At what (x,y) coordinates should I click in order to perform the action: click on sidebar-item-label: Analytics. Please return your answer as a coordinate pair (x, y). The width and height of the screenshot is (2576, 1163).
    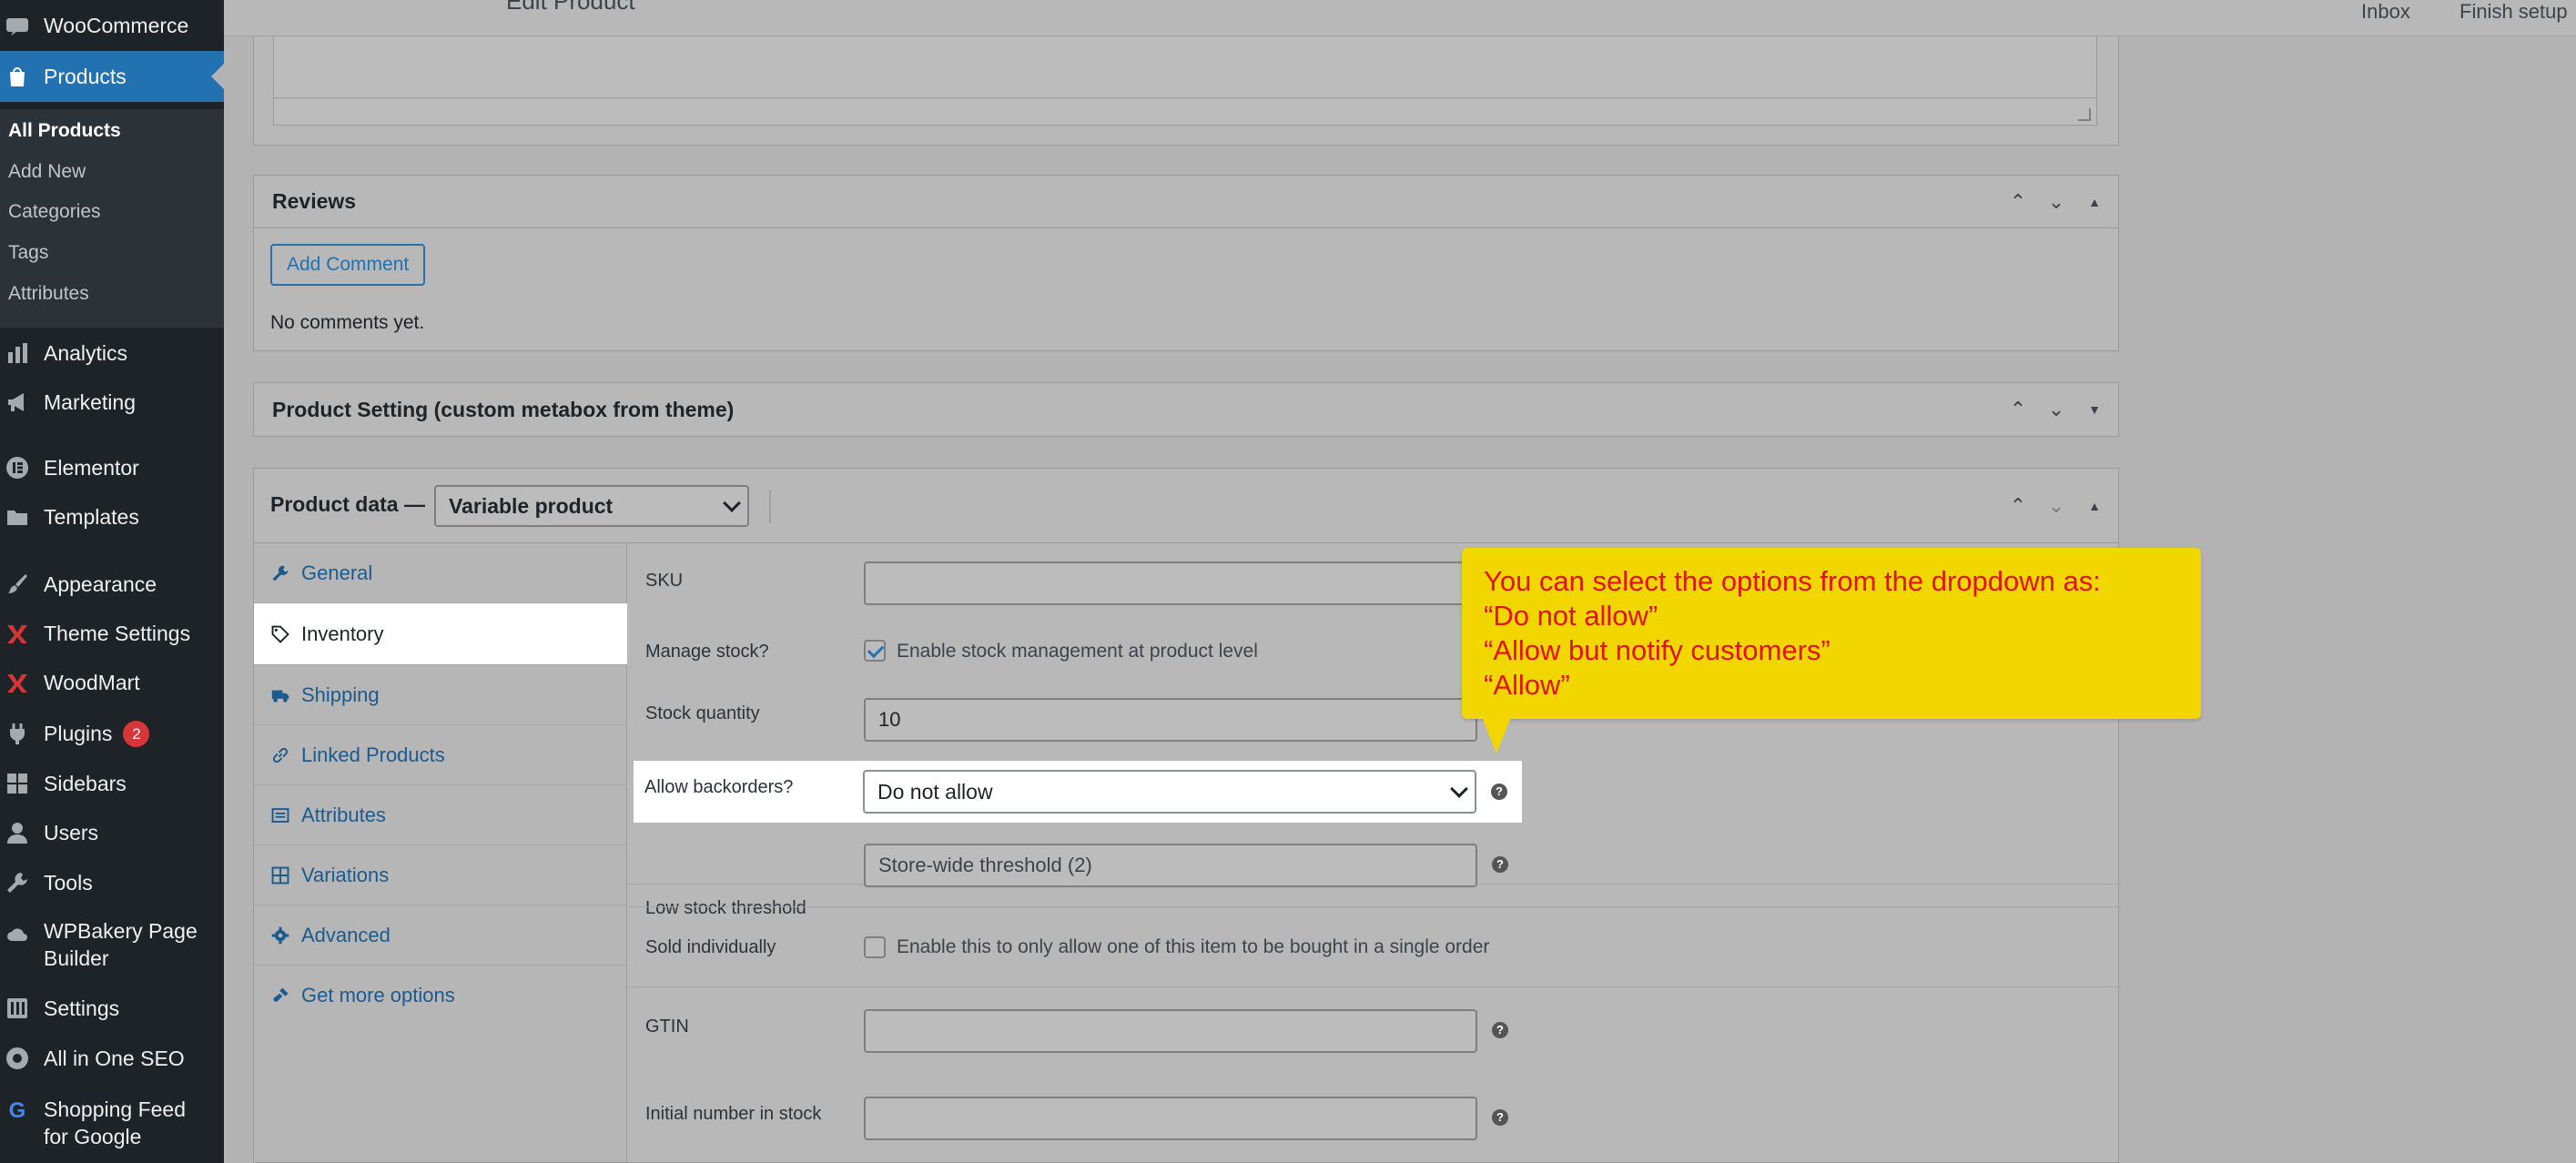
    Looking at the image, I should click on (86, 352).